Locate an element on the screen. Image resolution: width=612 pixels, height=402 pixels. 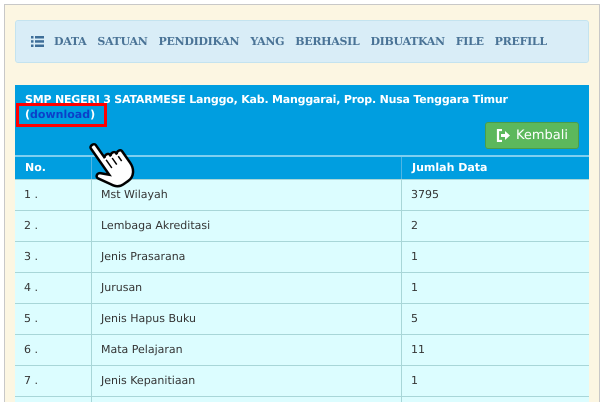
table-cell-text: 2 is located at coordinates (414, 226).